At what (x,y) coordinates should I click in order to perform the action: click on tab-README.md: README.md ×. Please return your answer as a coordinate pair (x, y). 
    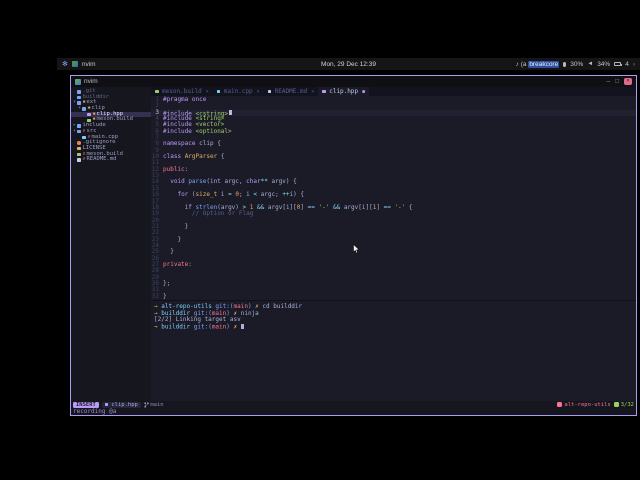
    Looking at the image, I should click on (291, 91).